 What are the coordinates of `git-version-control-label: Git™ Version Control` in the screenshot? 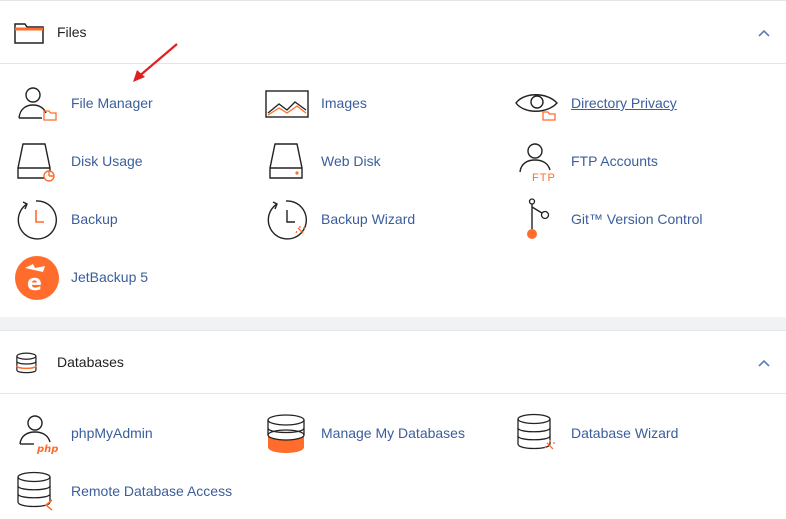 It's located at (637, 219).